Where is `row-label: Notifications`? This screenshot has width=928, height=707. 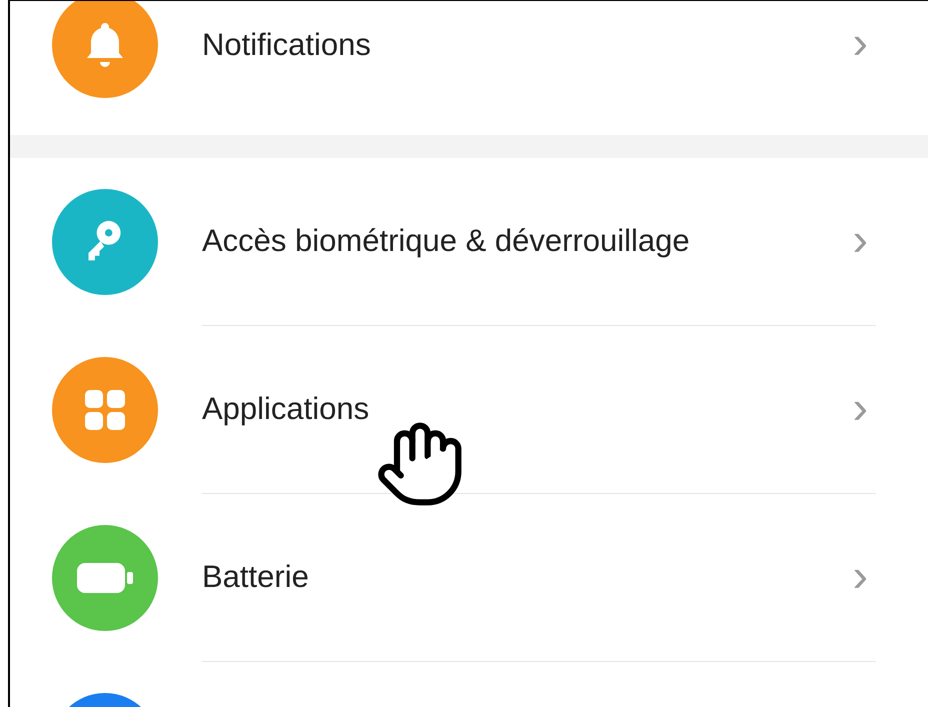
row-label: Notifications is located at coordinates (287, 45).